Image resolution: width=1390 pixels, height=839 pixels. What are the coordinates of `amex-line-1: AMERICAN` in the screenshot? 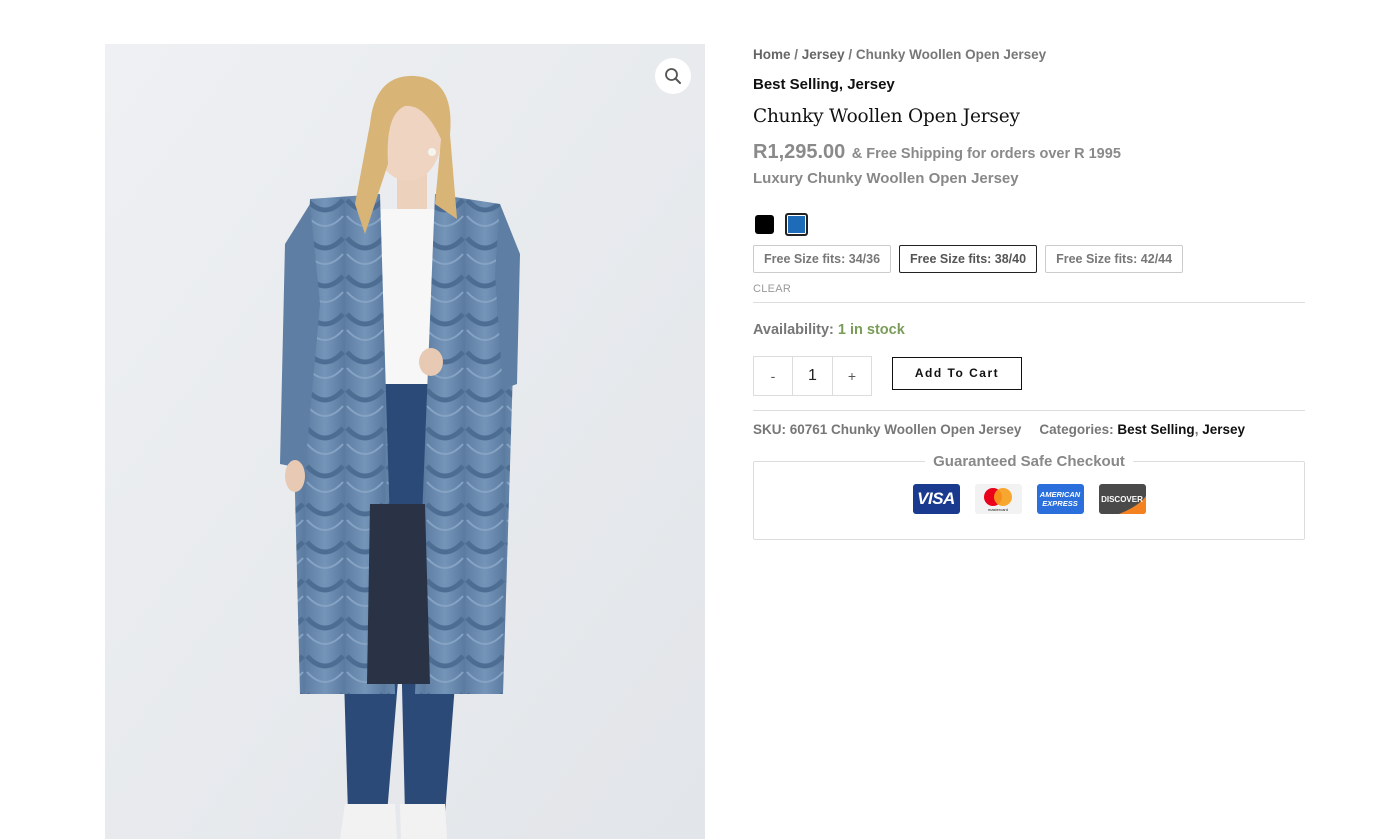 It's located at (1060, 494).